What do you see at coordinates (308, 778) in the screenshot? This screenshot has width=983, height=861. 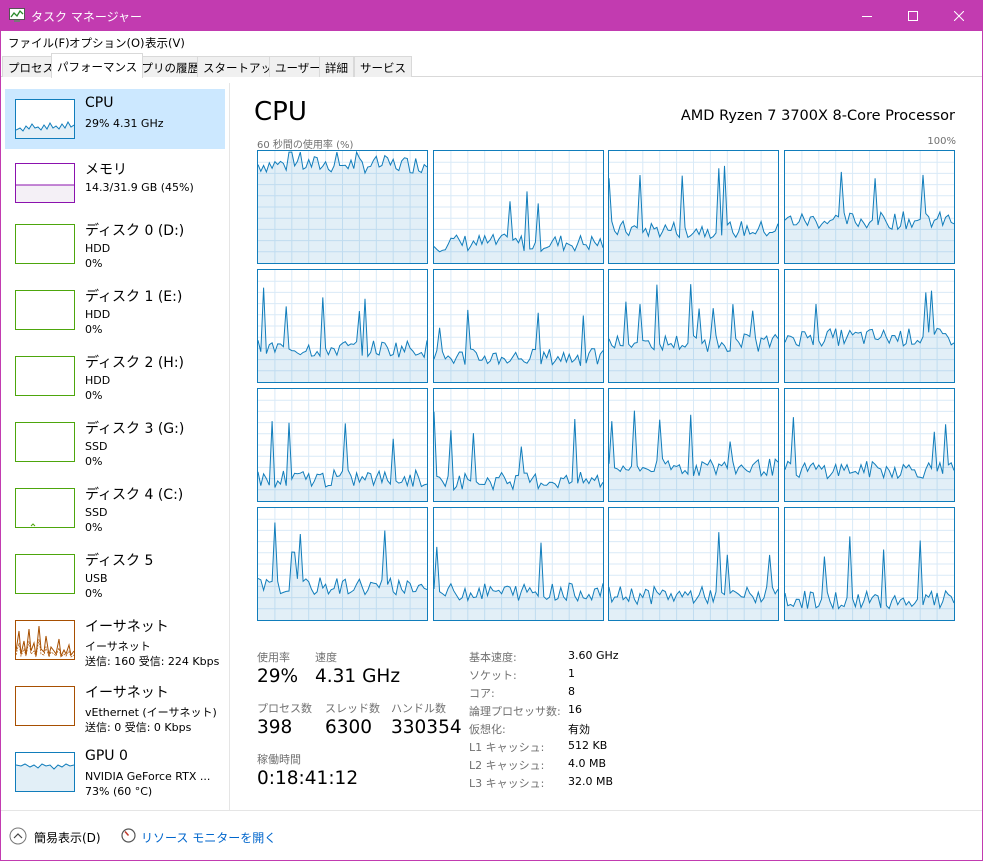 I see `uptime-value: 0:18:41:12` at bounding box center [308, 778].